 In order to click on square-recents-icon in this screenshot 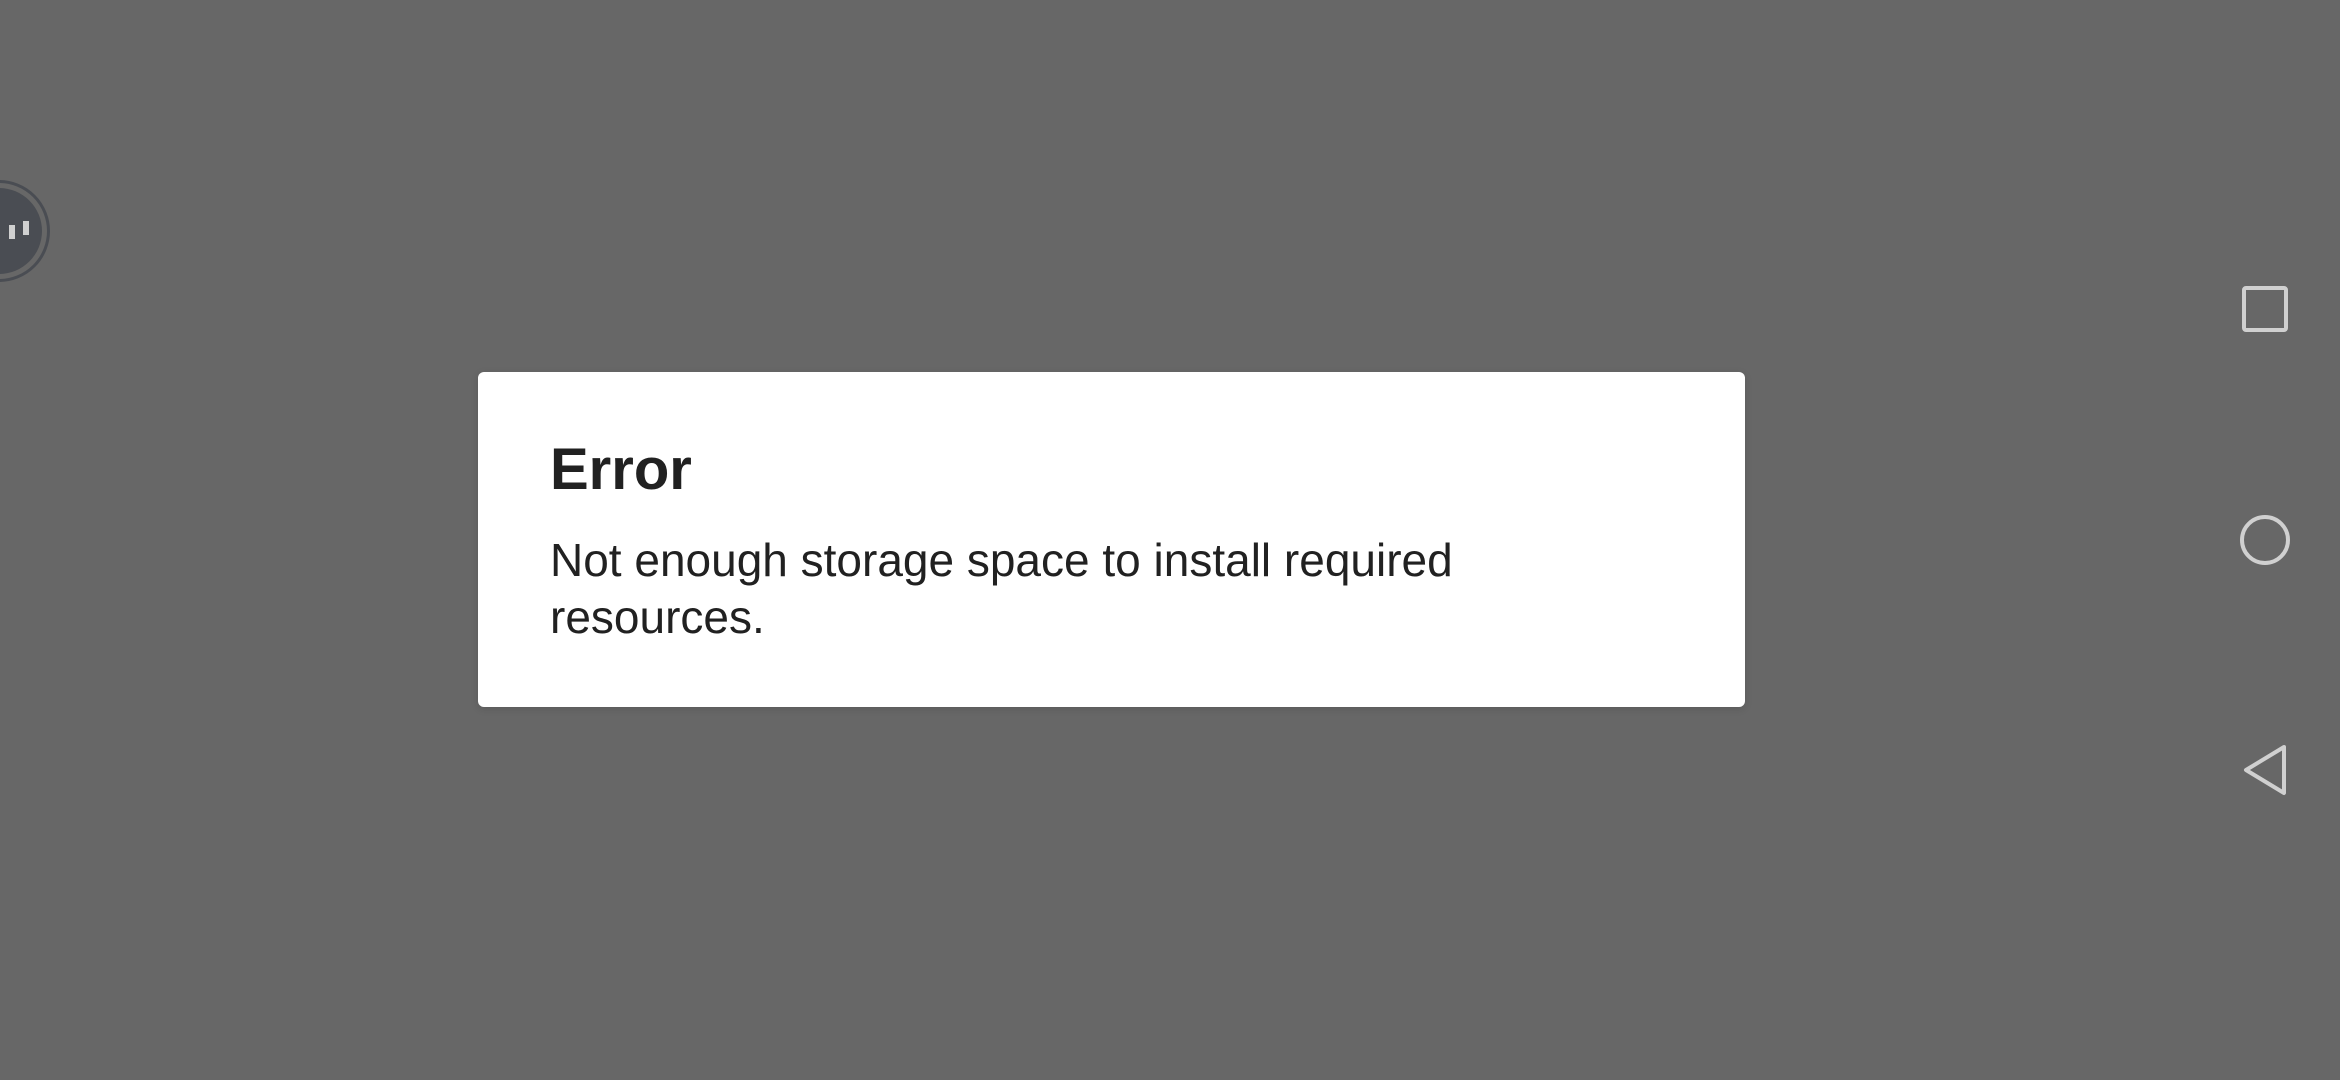, I will do `click(2265, 309)`.